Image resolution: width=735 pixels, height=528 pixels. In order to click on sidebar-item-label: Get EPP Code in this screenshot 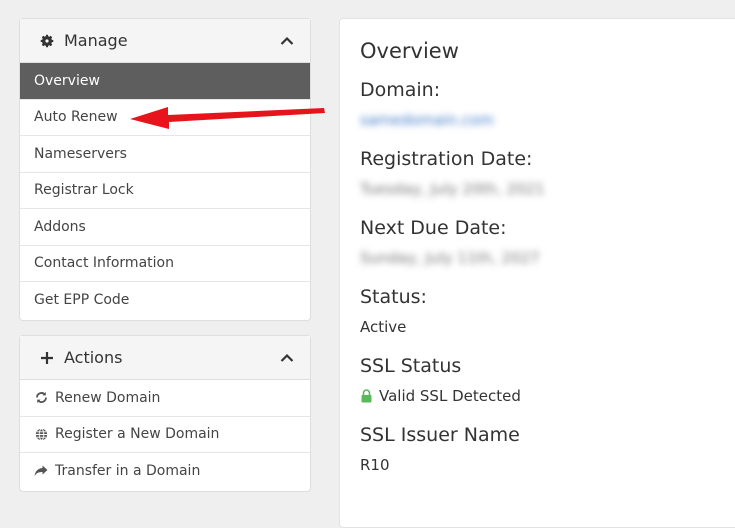, I will do `click(82, 300)`.